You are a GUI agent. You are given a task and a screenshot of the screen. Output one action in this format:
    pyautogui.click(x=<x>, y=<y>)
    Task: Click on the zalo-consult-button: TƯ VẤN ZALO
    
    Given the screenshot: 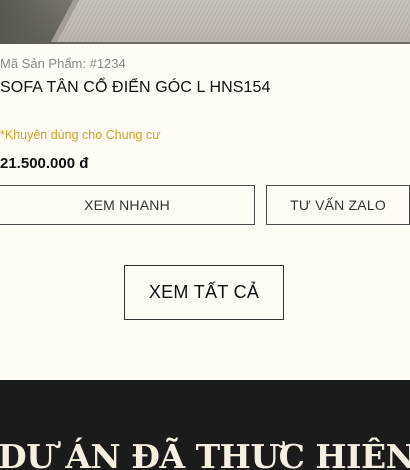 What is the action you would take?
    pyautogui.click(x=338, y=205)
    